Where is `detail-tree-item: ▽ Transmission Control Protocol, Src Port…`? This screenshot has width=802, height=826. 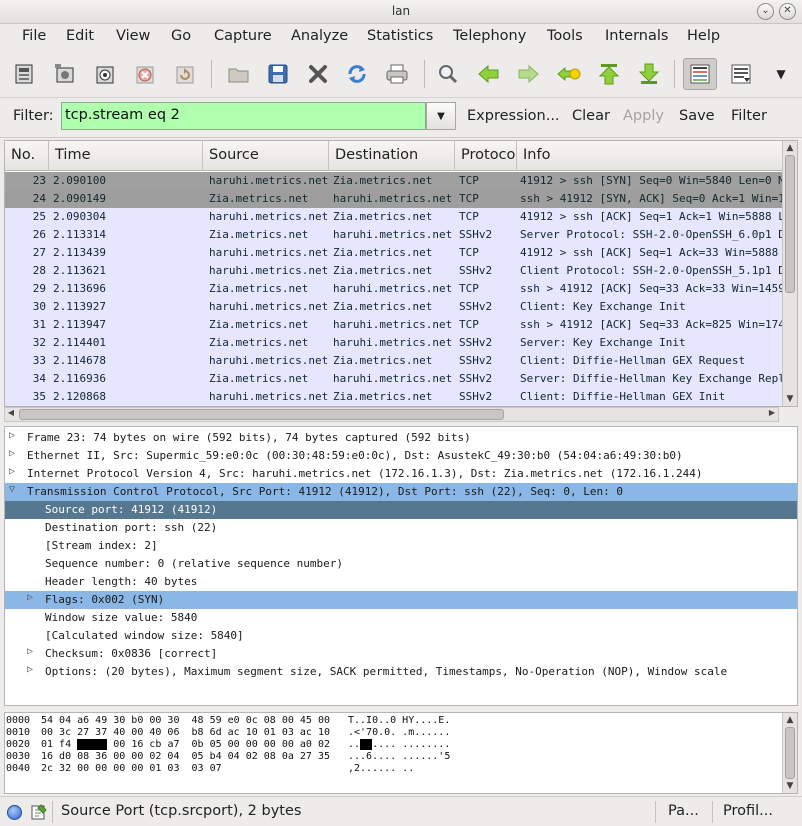
detail-tree-item: ▽ Transmission Control Protocol, Src Port… is located at coordinates (401, 492).